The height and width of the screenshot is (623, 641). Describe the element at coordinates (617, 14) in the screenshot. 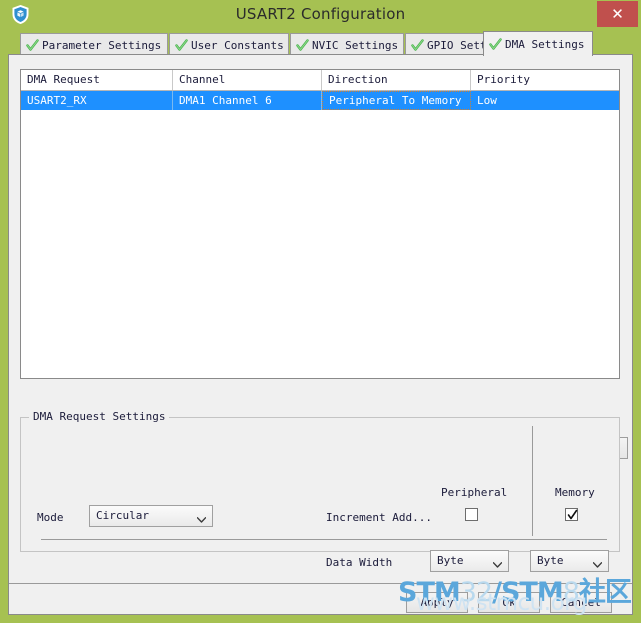

I see `close-button: ✕` at that location.